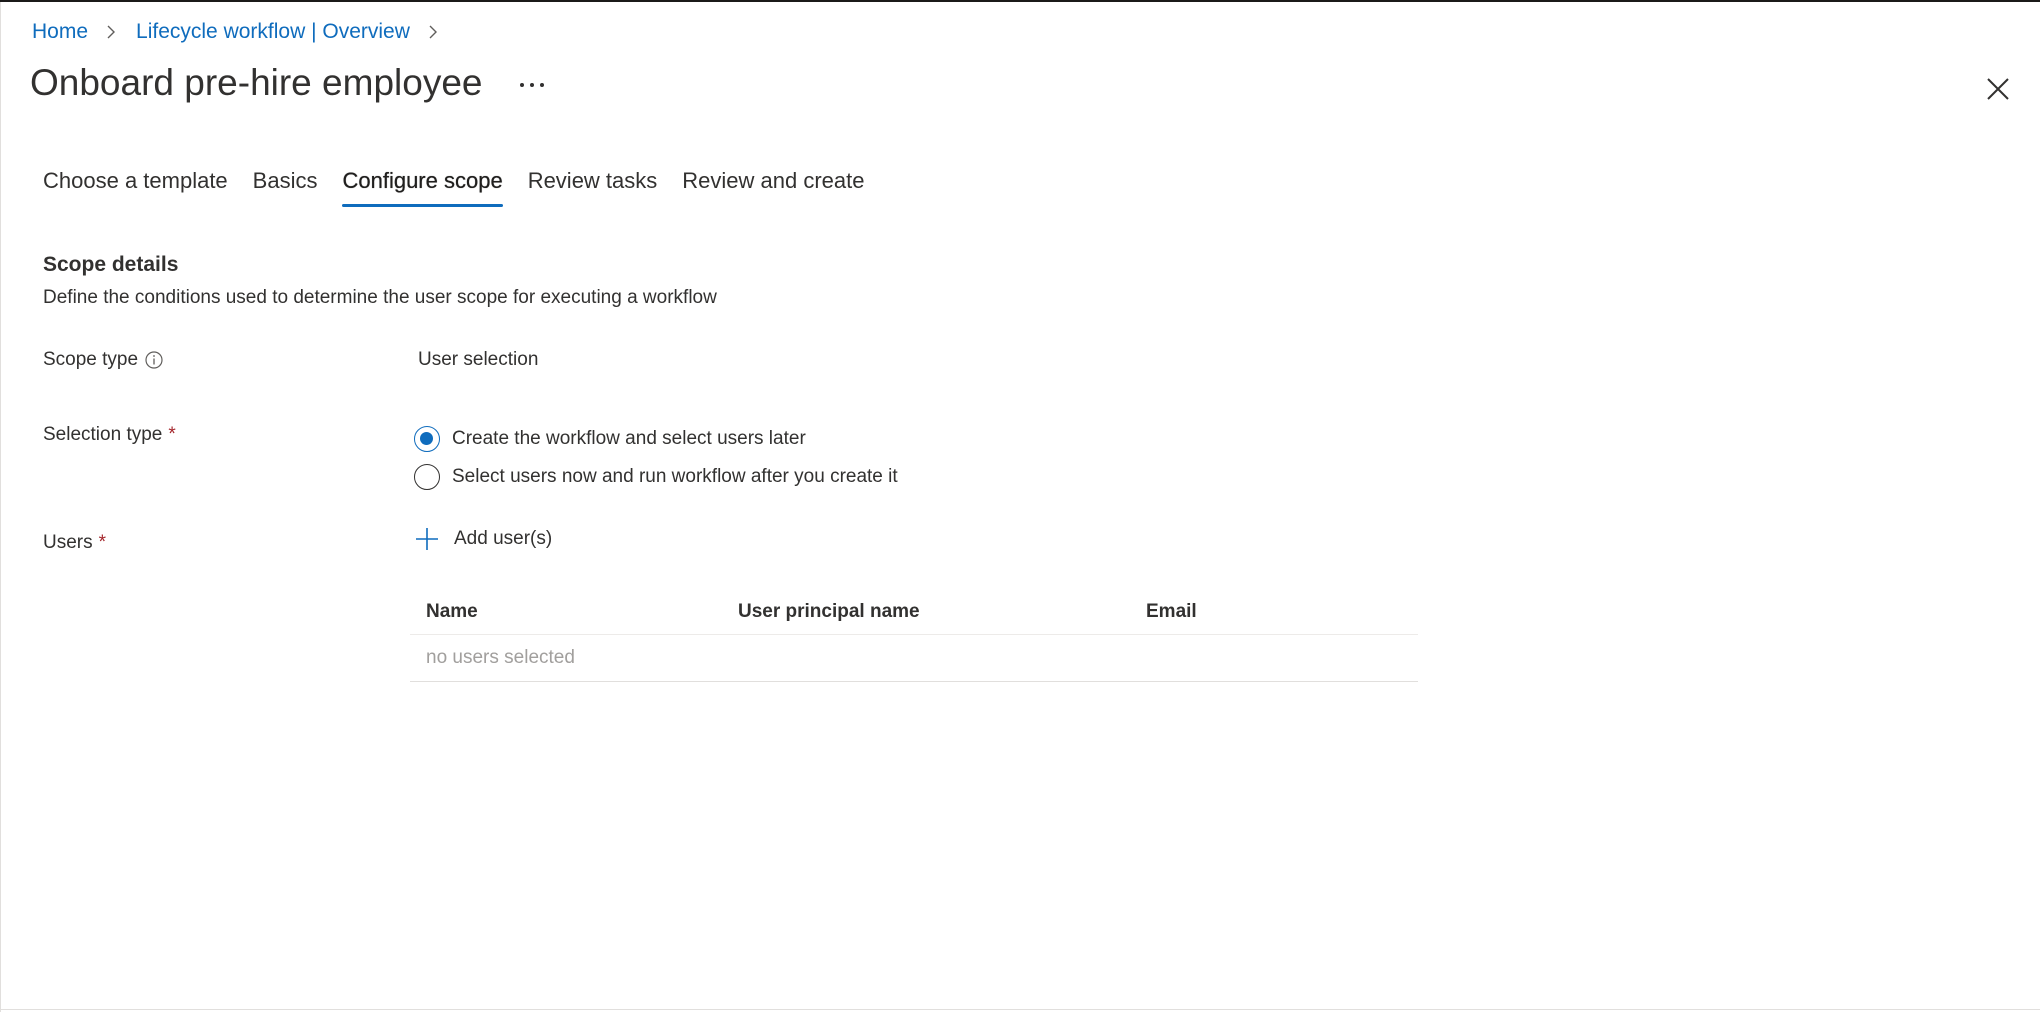 The height and width of the screenshot is (1012, 2040). What do you see at coordinates (91, 359) in the screenshot?
I see `scope-type-label-text: Scope type` at bounding box center [91, 359].